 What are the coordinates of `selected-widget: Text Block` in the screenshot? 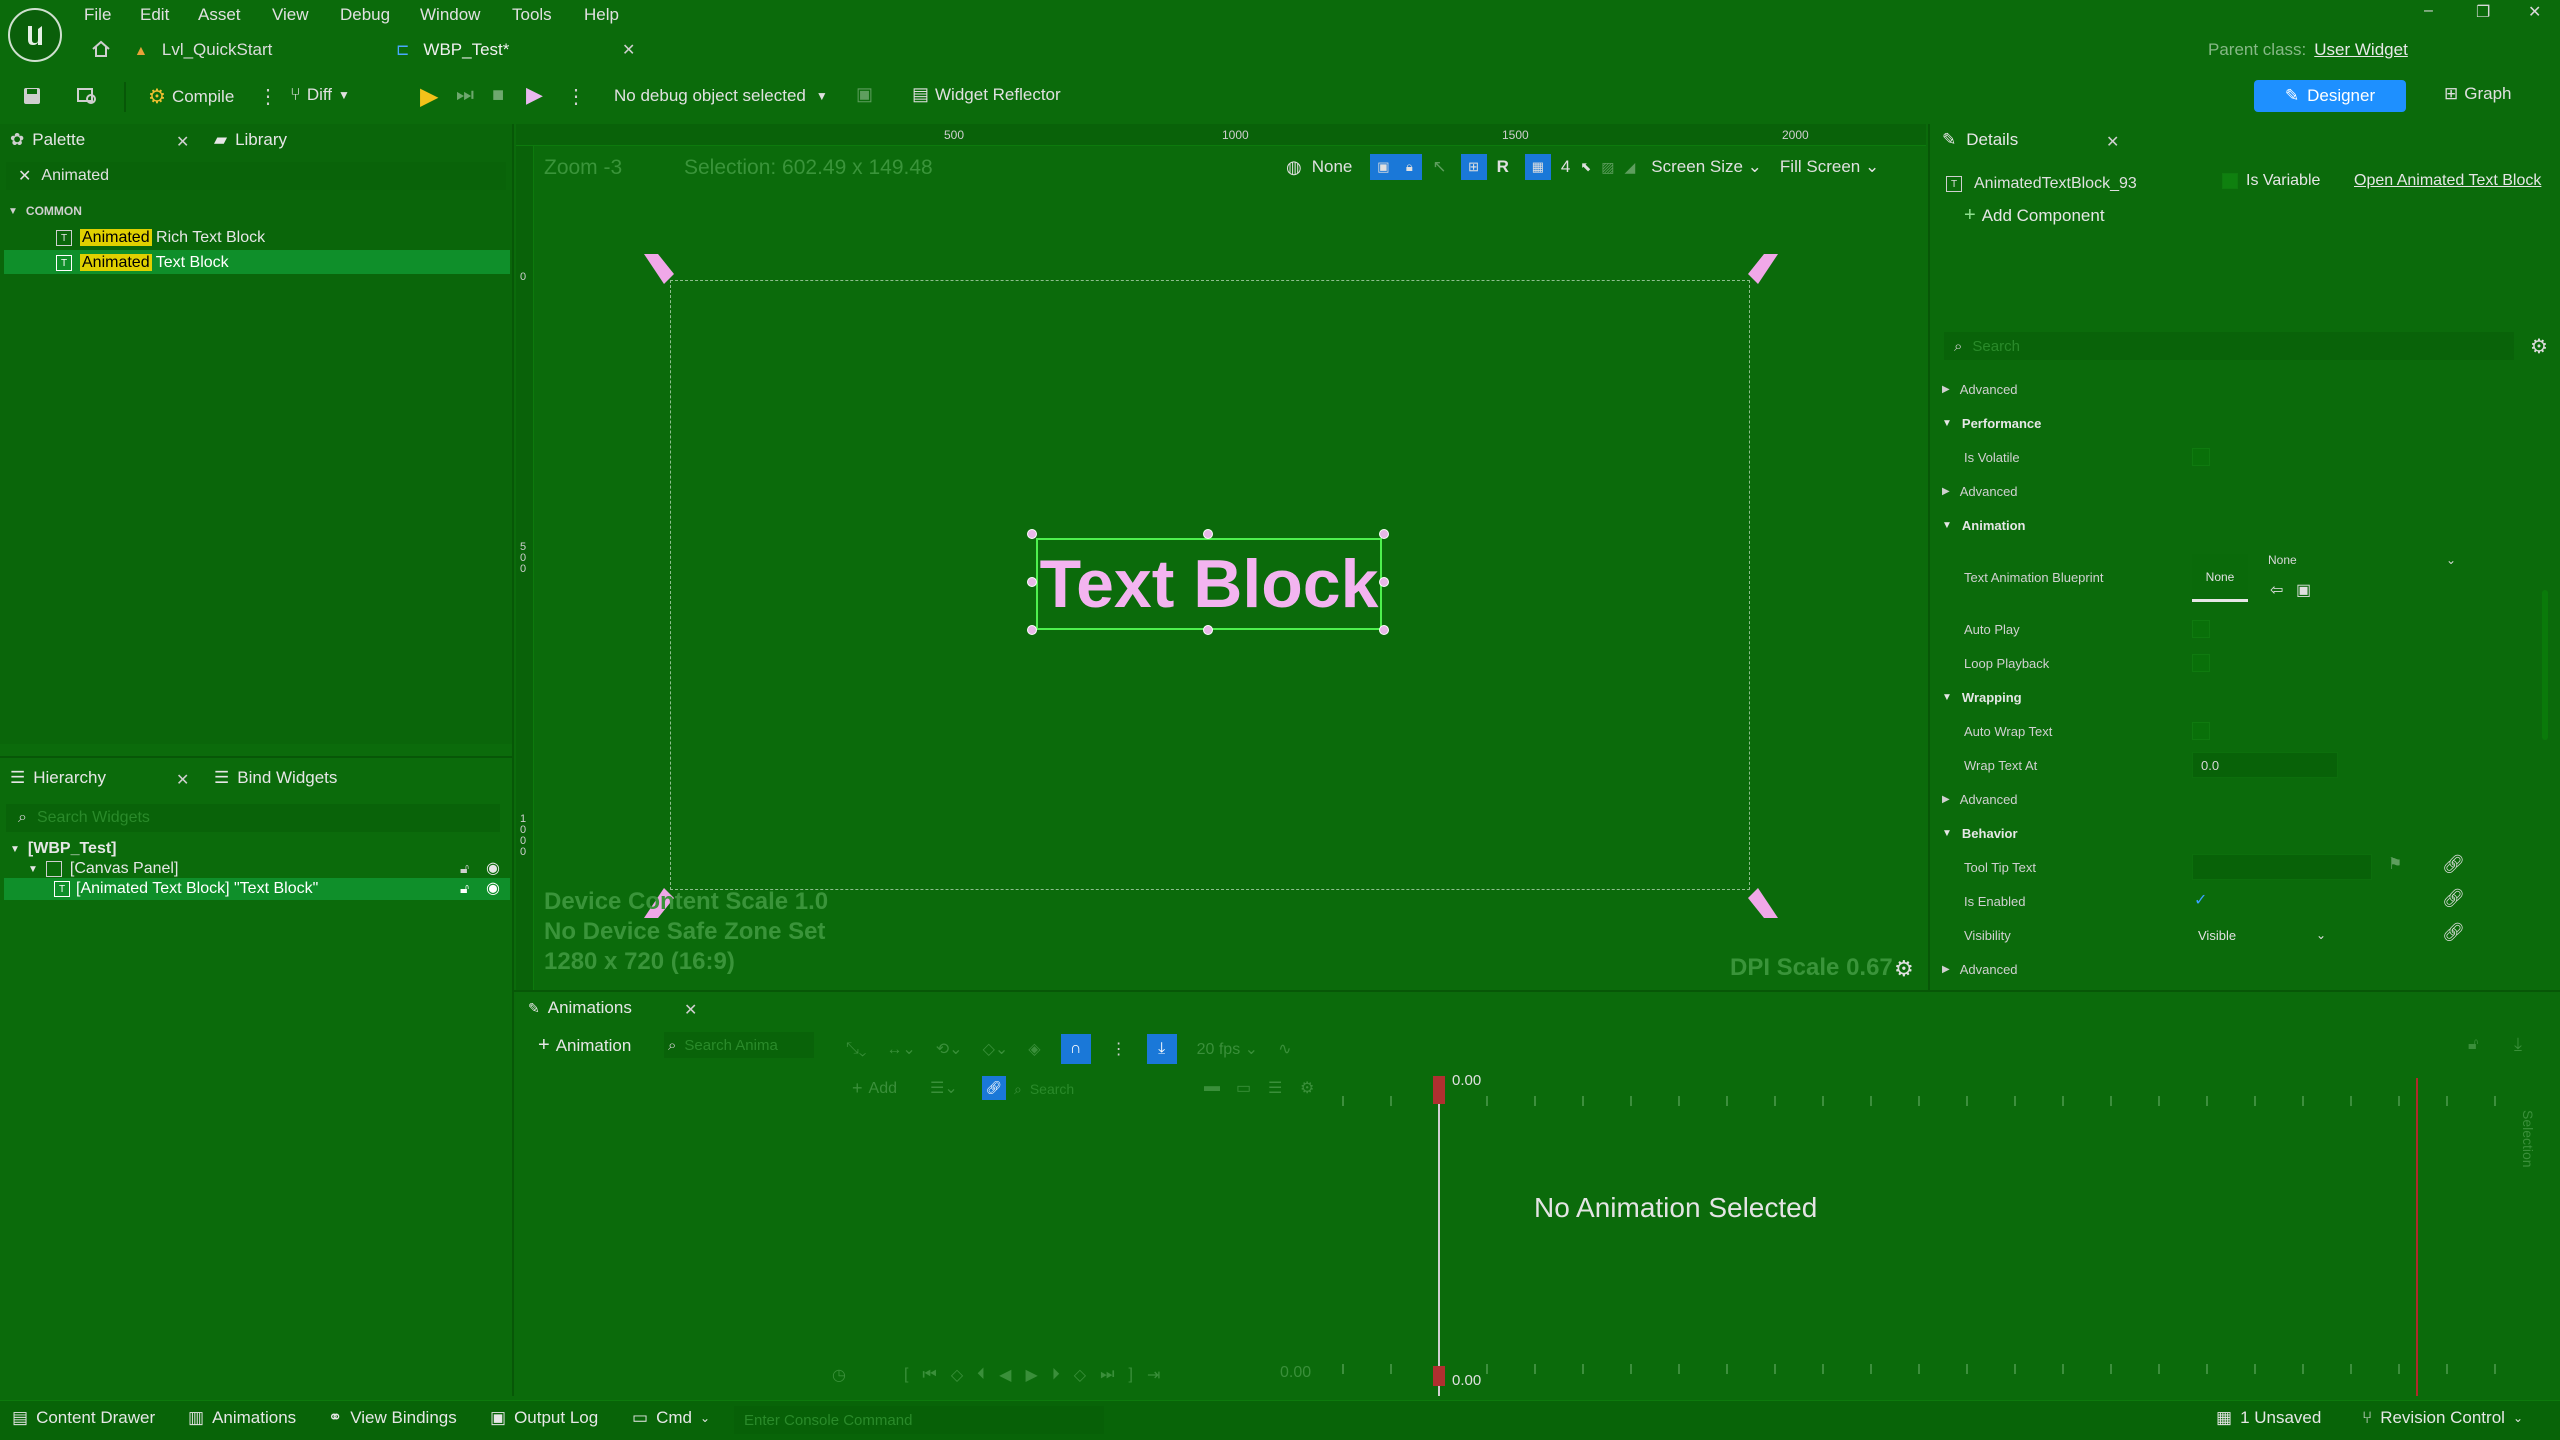 It's located at (1209, 584).